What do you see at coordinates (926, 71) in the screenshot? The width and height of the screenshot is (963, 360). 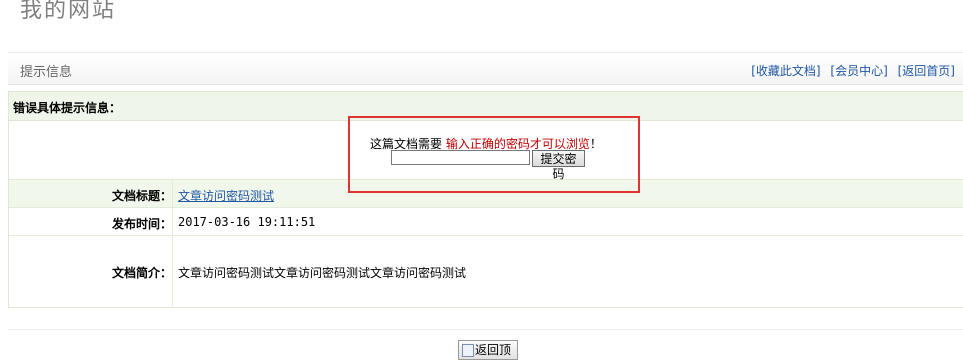 I see `home-link: [返回首页]` at bounding box center [926, 71].